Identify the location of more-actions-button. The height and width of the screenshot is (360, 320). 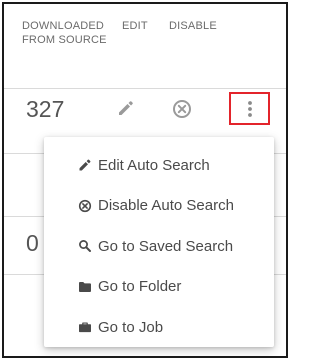
(249, 108).